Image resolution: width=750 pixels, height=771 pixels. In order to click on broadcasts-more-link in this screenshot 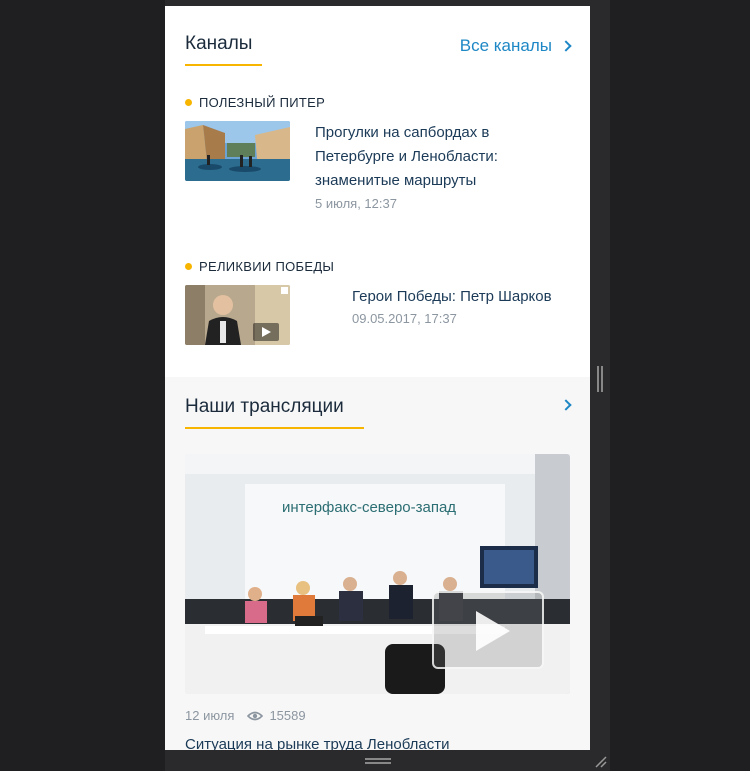, I will do `click(566, 405)`.